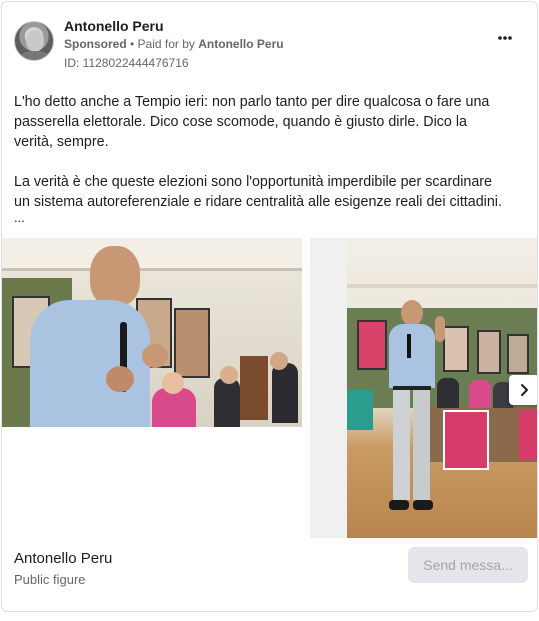 The height and width of the screenshot is (621, 539). What do you see at coordinates (34, 41) in the screenshot?
I see `avatar` at bounding box center [34, 41].